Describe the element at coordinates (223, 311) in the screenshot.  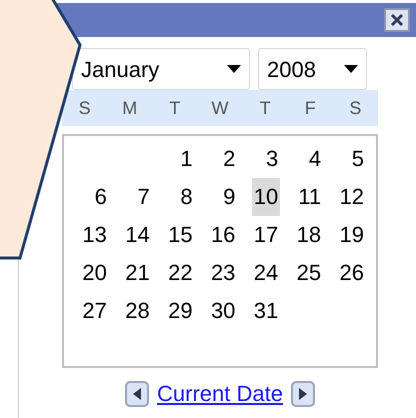
I see `day-cell: 30` at that location.